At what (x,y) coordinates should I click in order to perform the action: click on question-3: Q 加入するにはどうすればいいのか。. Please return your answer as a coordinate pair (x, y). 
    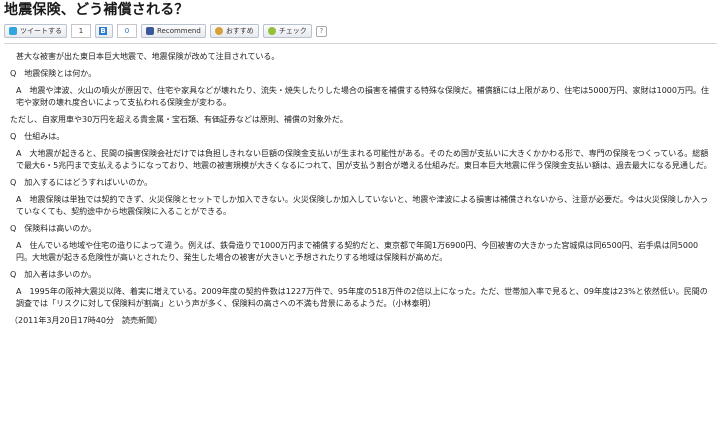
    Looking at the image, I should click on (81, 182).